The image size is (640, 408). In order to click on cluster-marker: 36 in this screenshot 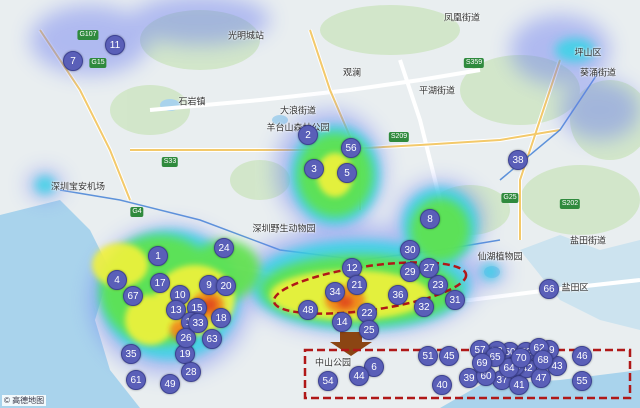, I will do `click(398, 295)`.